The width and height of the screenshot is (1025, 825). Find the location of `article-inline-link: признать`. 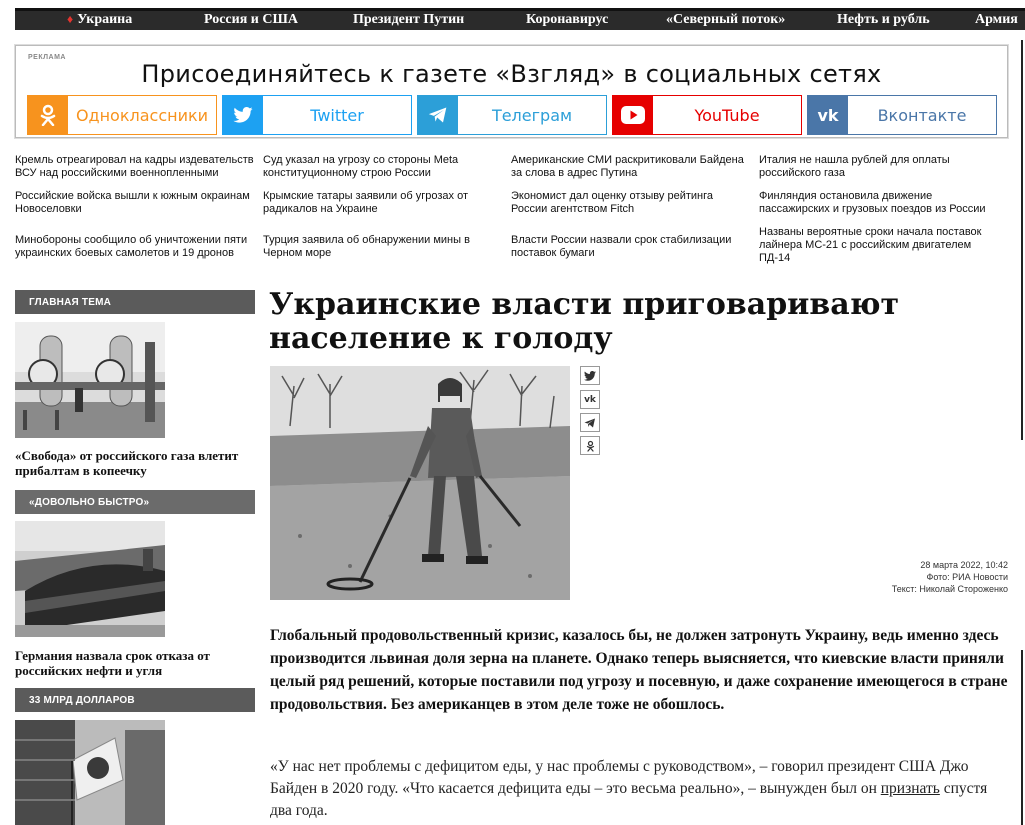

article-inline-link: признать is located at coordinates (910, 788).